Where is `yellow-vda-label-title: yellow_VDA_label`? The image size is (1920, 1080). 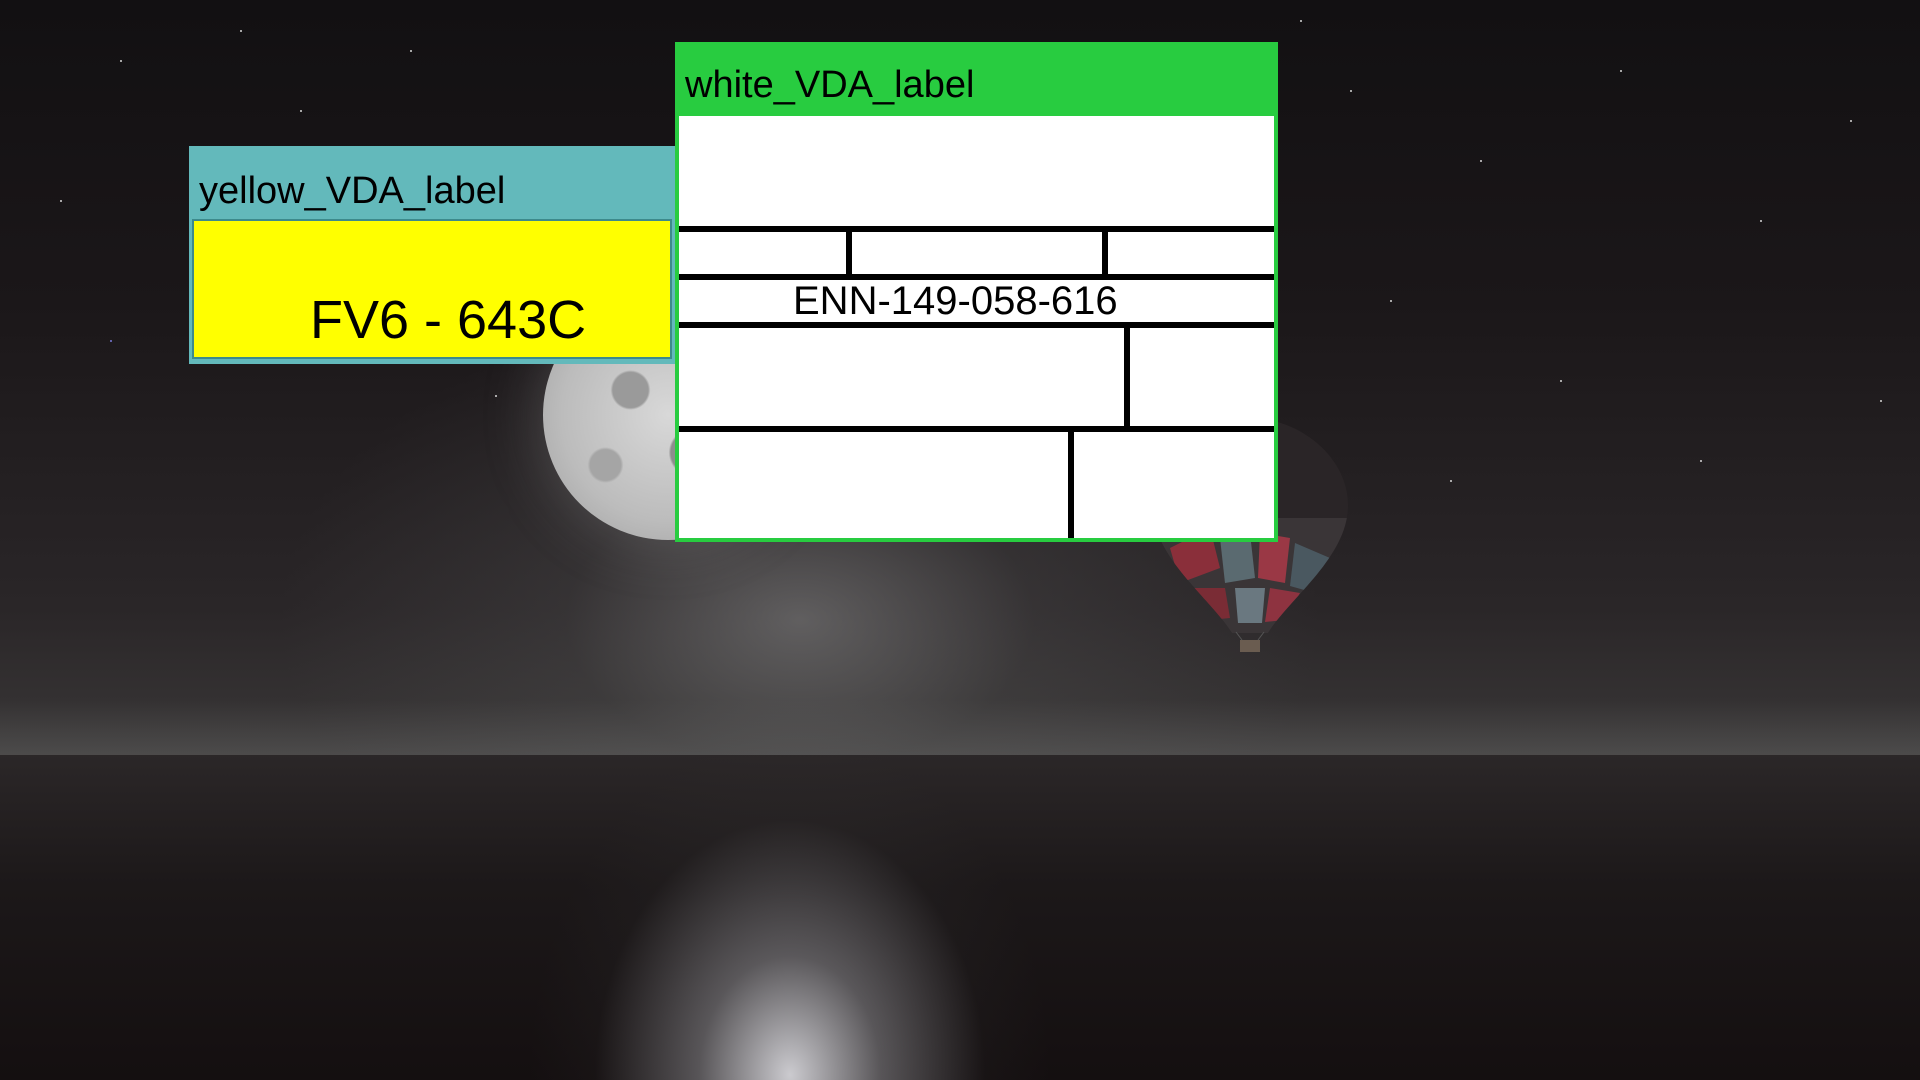 yellow-vda-label-title: yellow_VDA_label is located at coordinates (352, 191).